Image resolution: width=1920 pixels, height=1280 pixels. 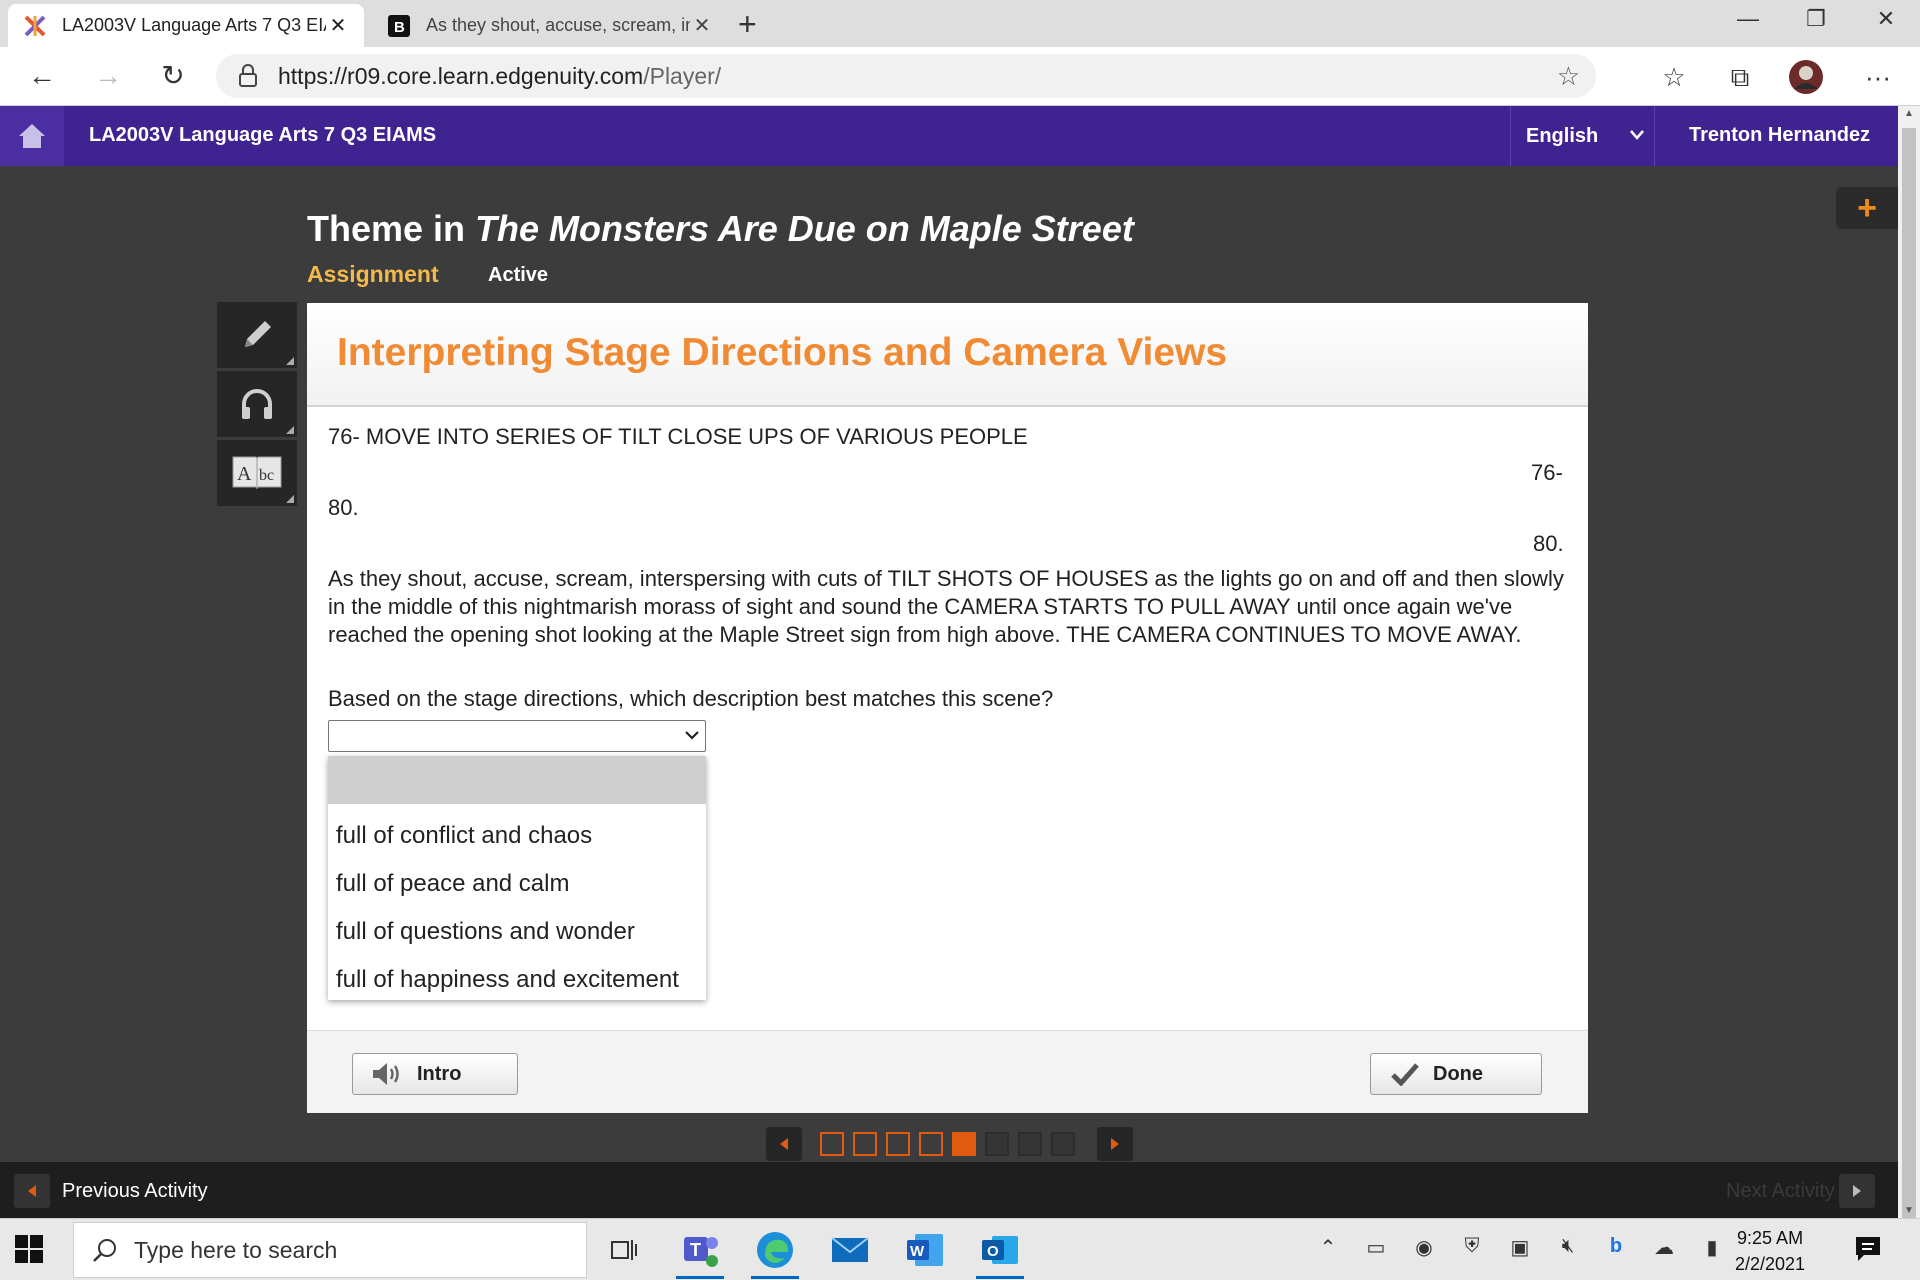 What do you see at coordinates (1568, 76) in the screenshot?
I see `favorite-star-icon: ☆` at bounding box center [1568, 76].